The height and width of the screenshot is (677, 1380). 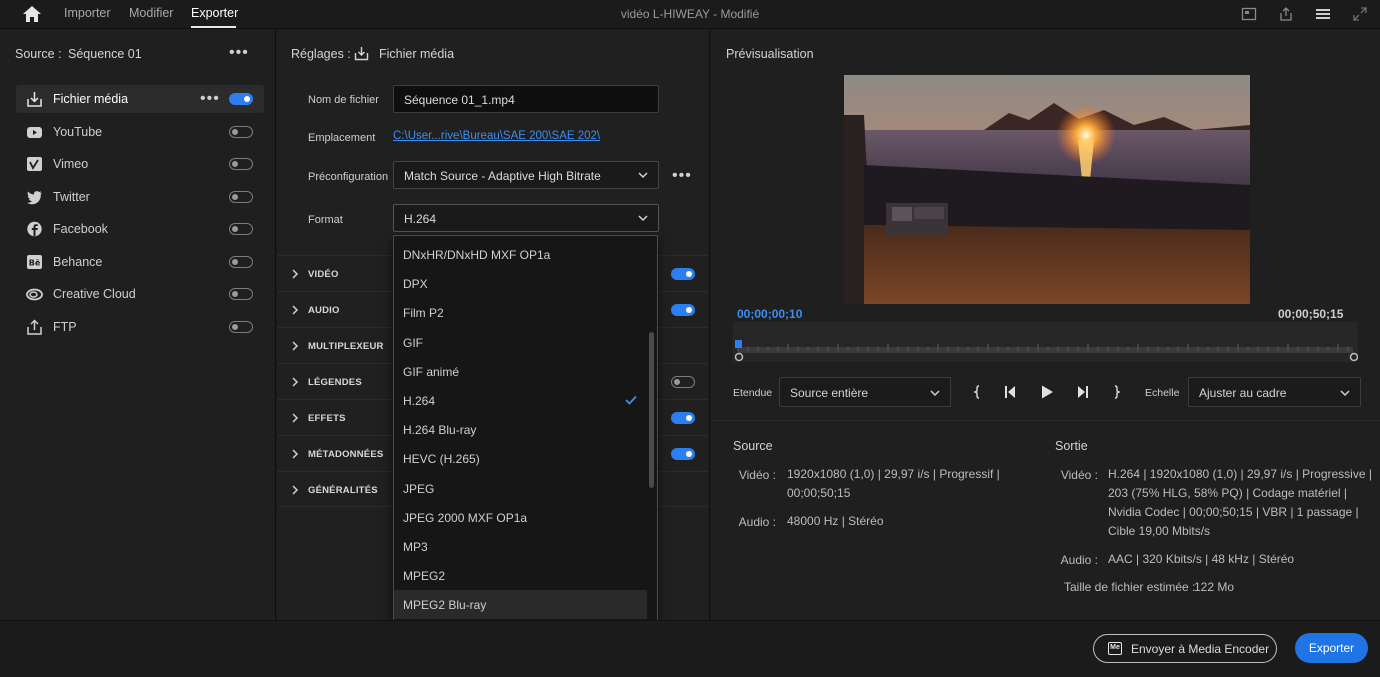 I want to click on range-dropdown: Source entière, so click(x=865, y=392).